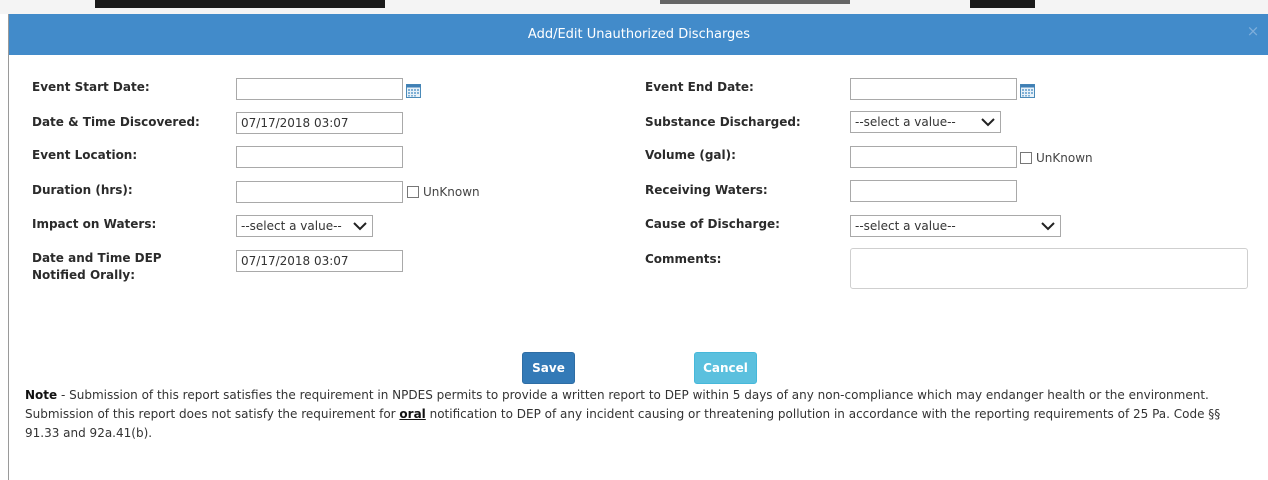 This screenshot has height=480, width=1268. What do you see at coordinates (240, 4) in the screenshot?
I see `backdrop-heading` at bounding box center [240, 4].